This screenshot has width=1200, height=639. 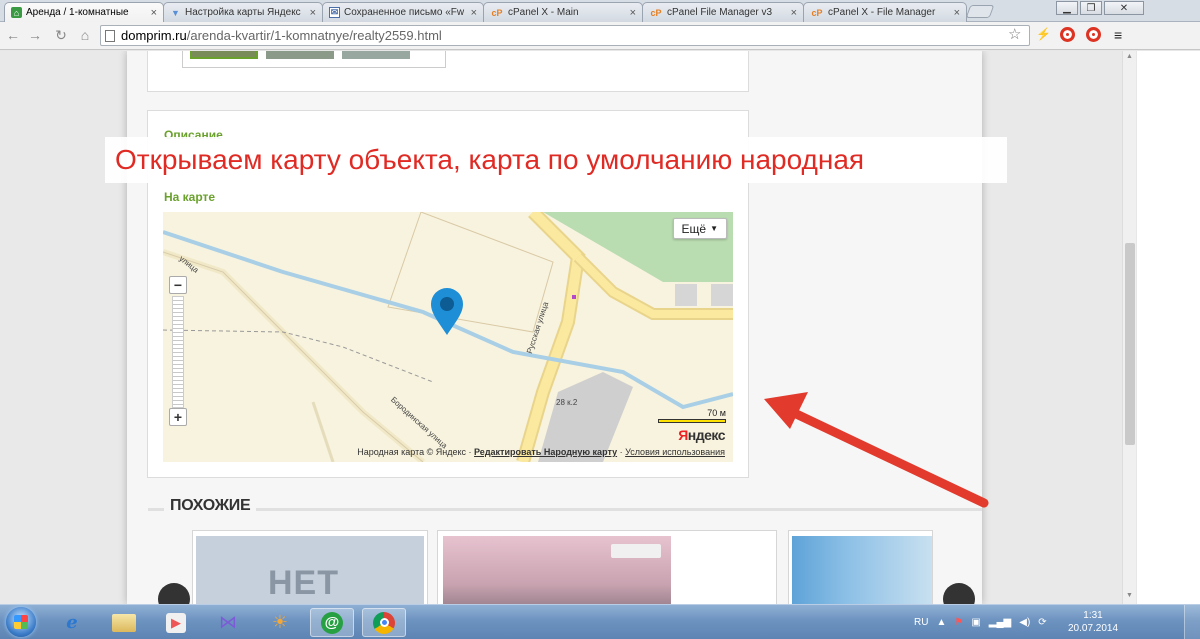 I want to click on zoom-slider-track, so click(x=178, y=352).